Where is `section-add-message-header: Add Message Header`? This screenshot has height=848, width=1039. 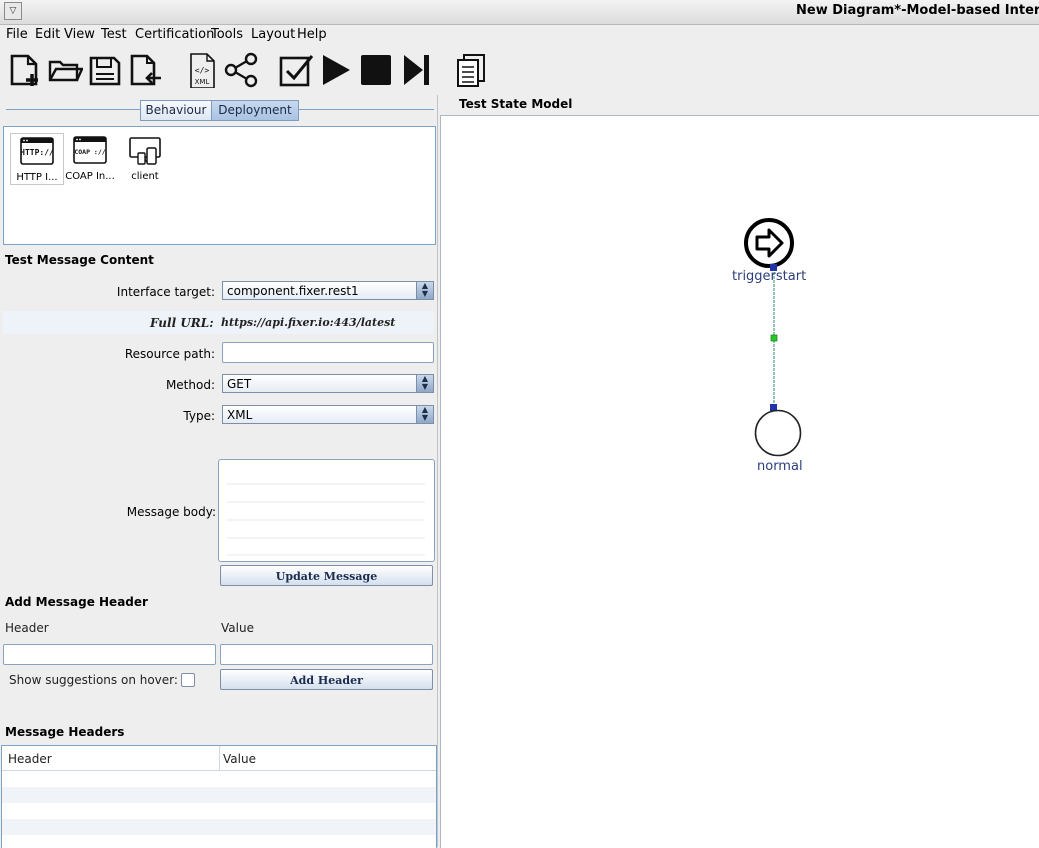
section-add-message-header: Add Message Header is located at coordinates (76, 602).